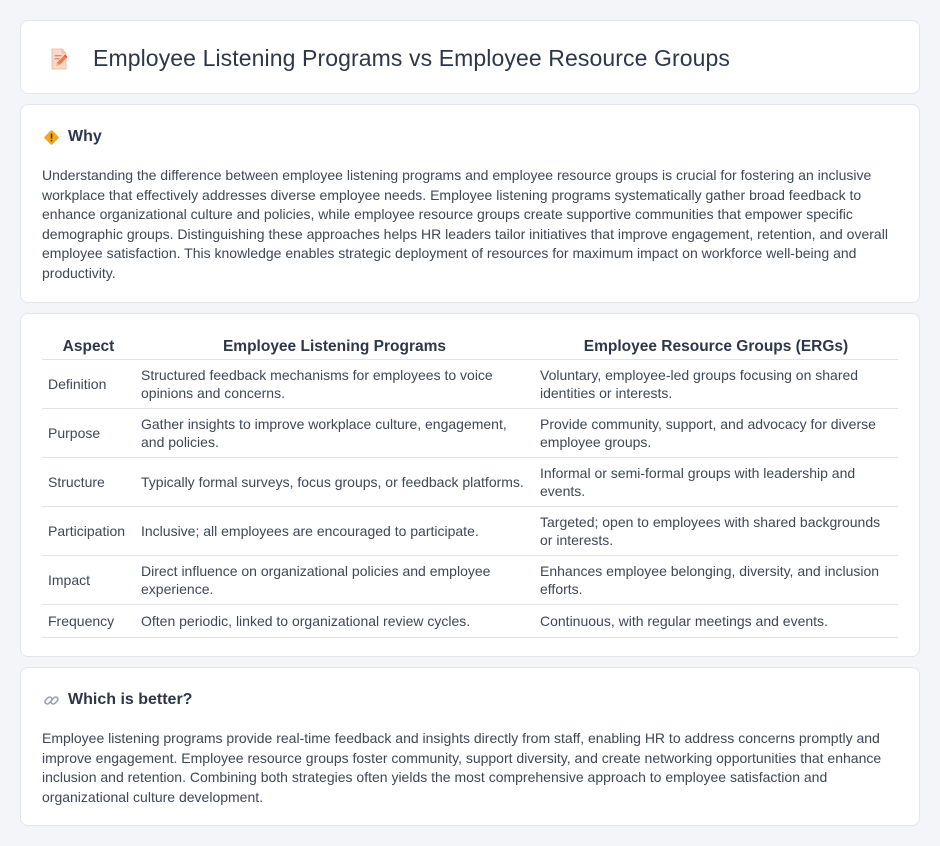 Image resolution: width=940 pixels, height=846 pixels. I want to click on aspect-cell: Structure, so click(88, 482).